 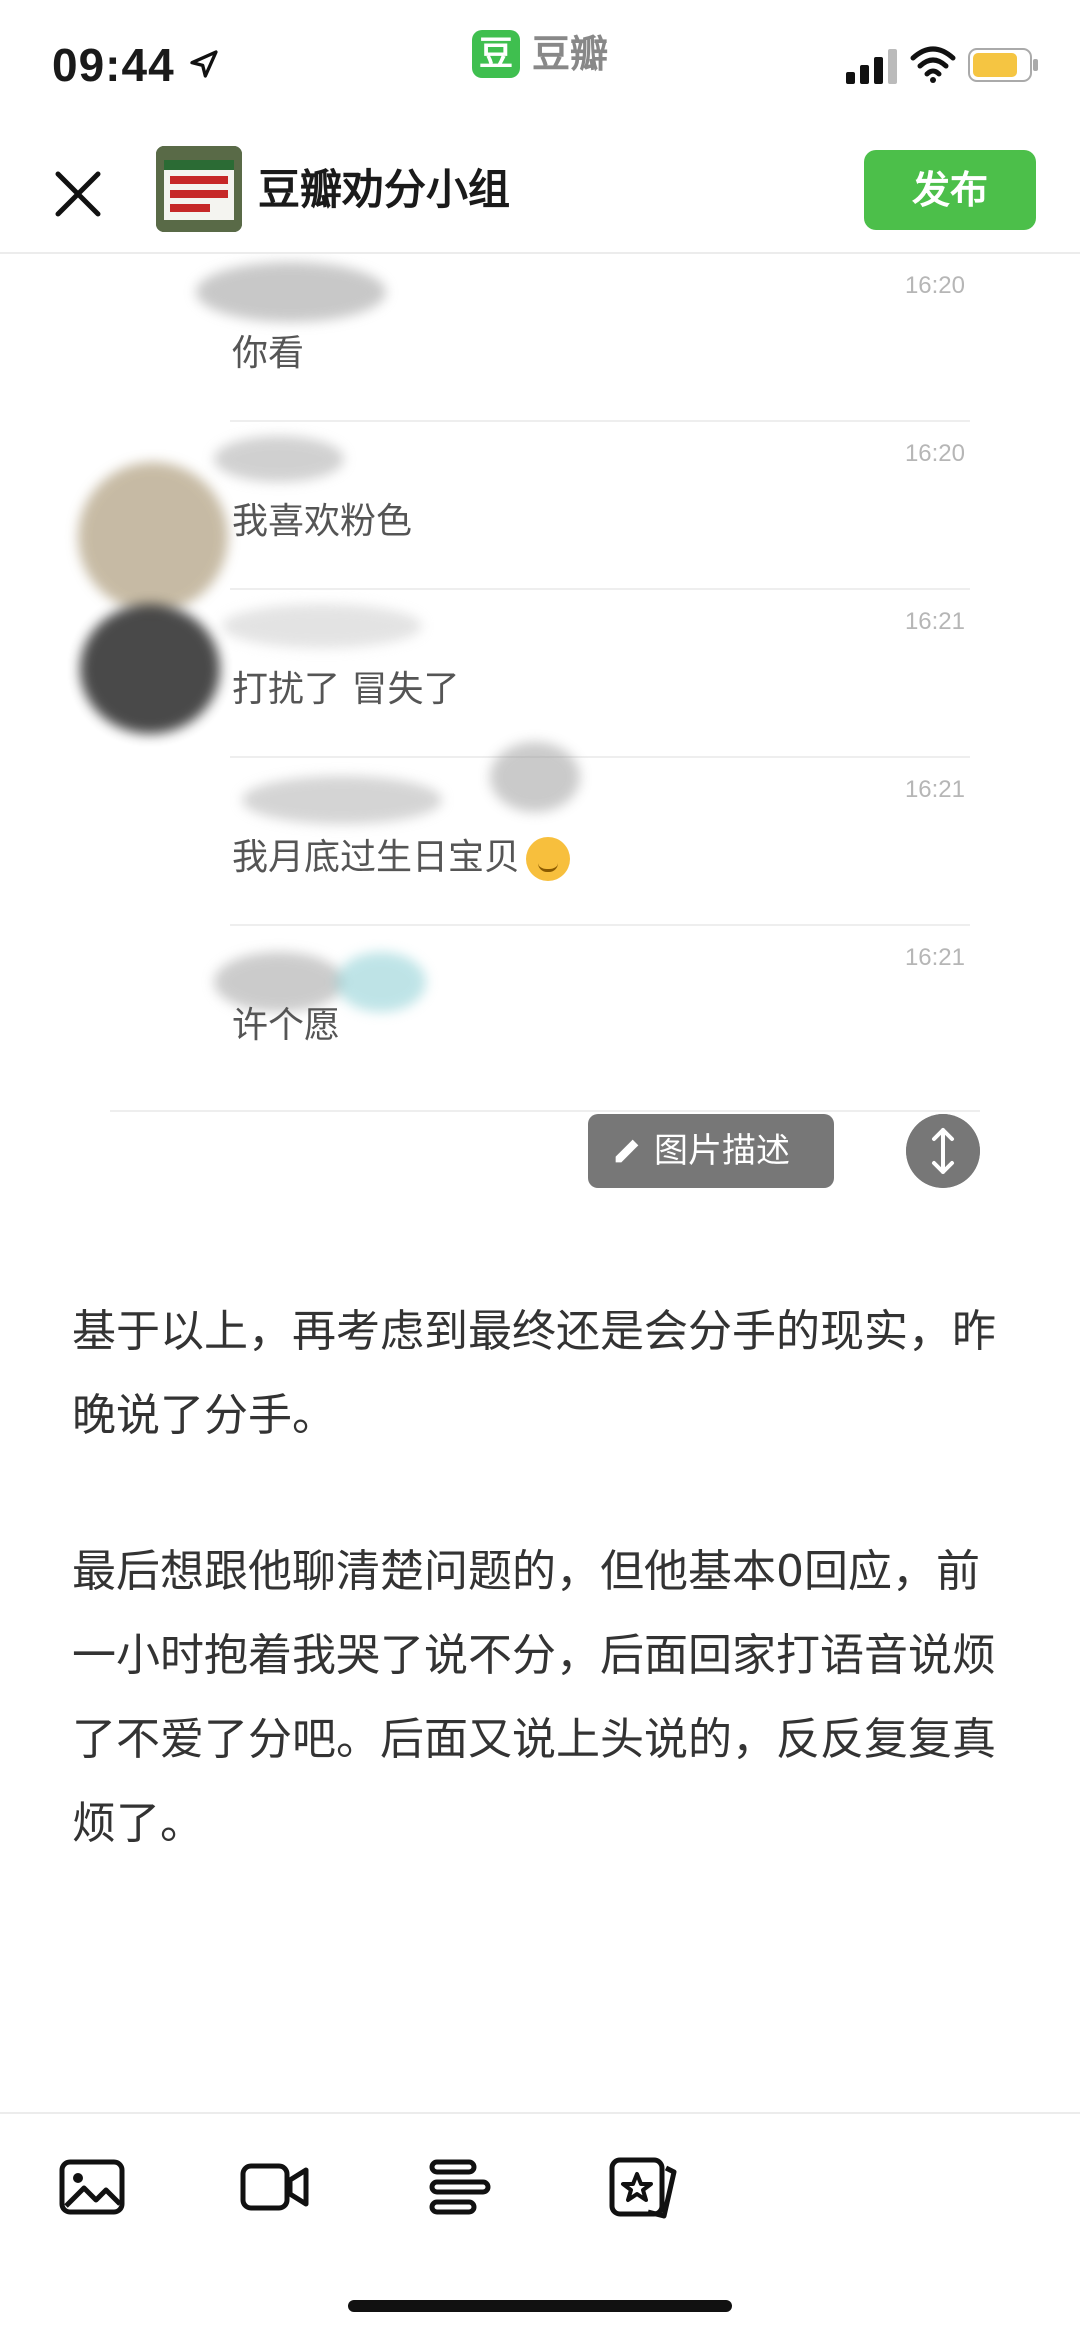 What do you see at coordinates (496, 54) in the screenshot?
I see `douban-logo: 豆` at bounding box center [496, 54].